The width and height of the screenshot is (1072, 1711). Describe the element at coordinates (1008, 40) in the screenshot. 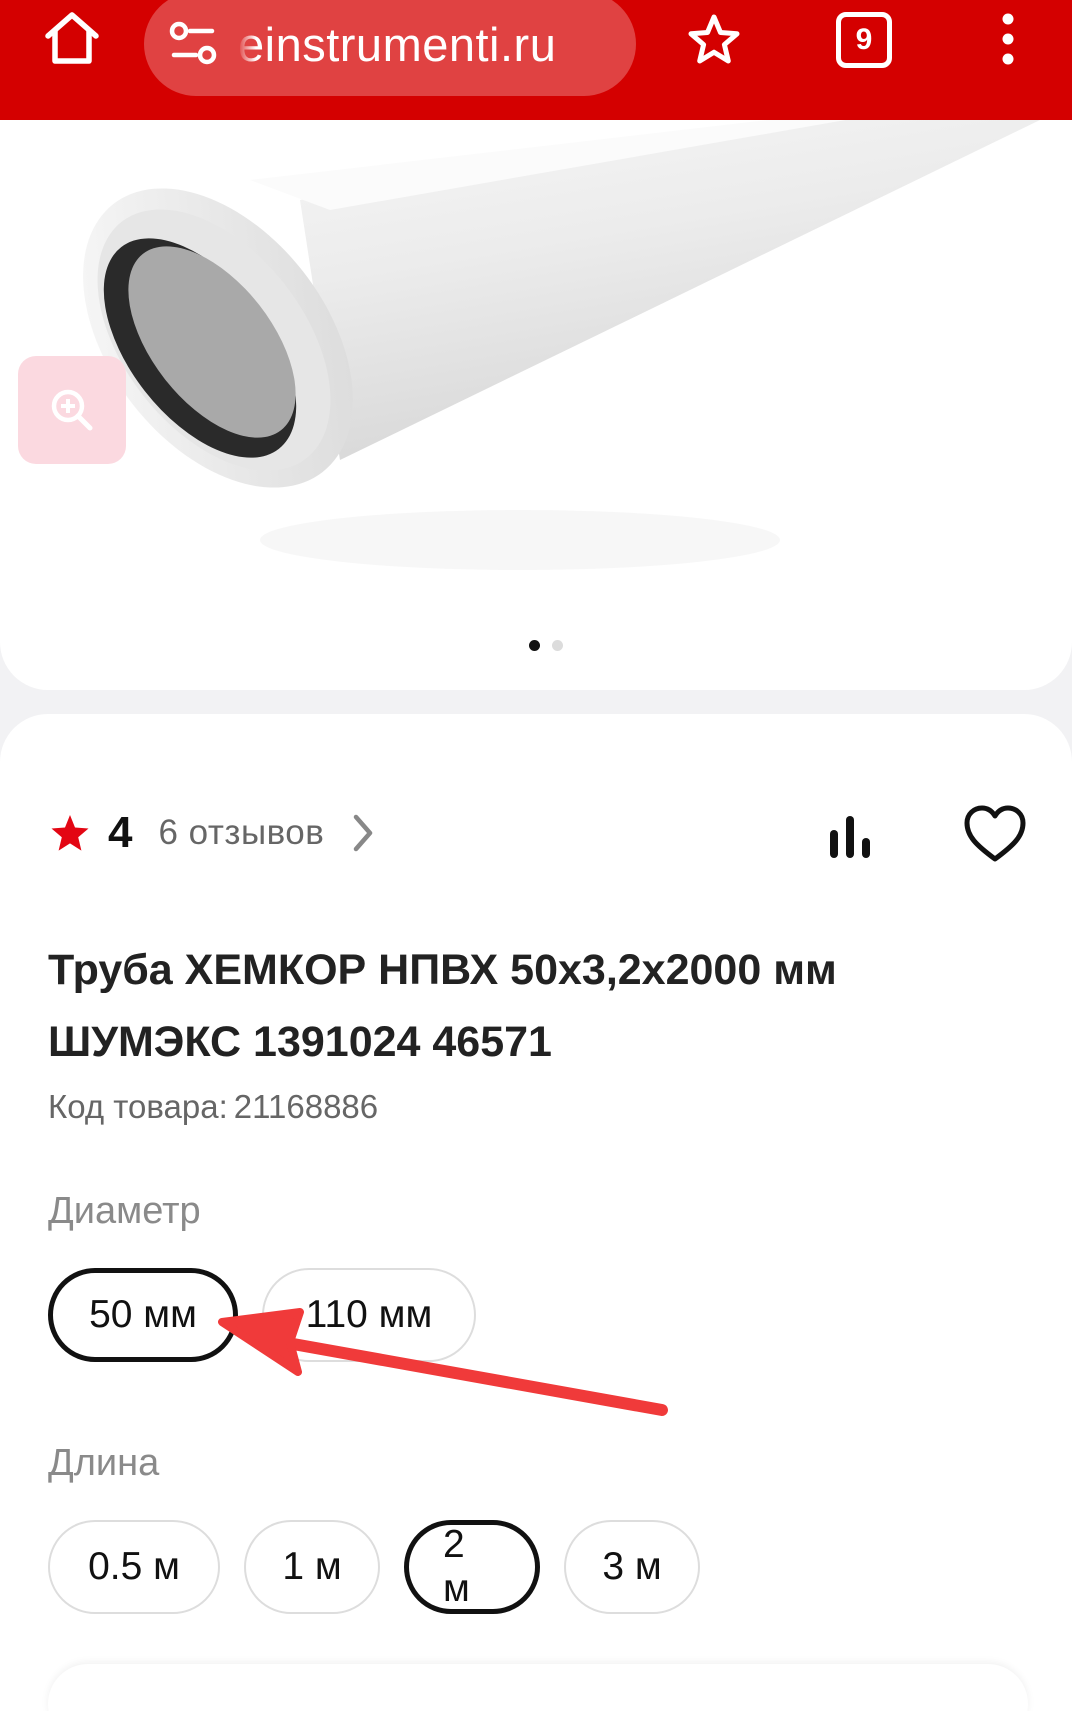

I see `overflow-menu-icon` at that location.